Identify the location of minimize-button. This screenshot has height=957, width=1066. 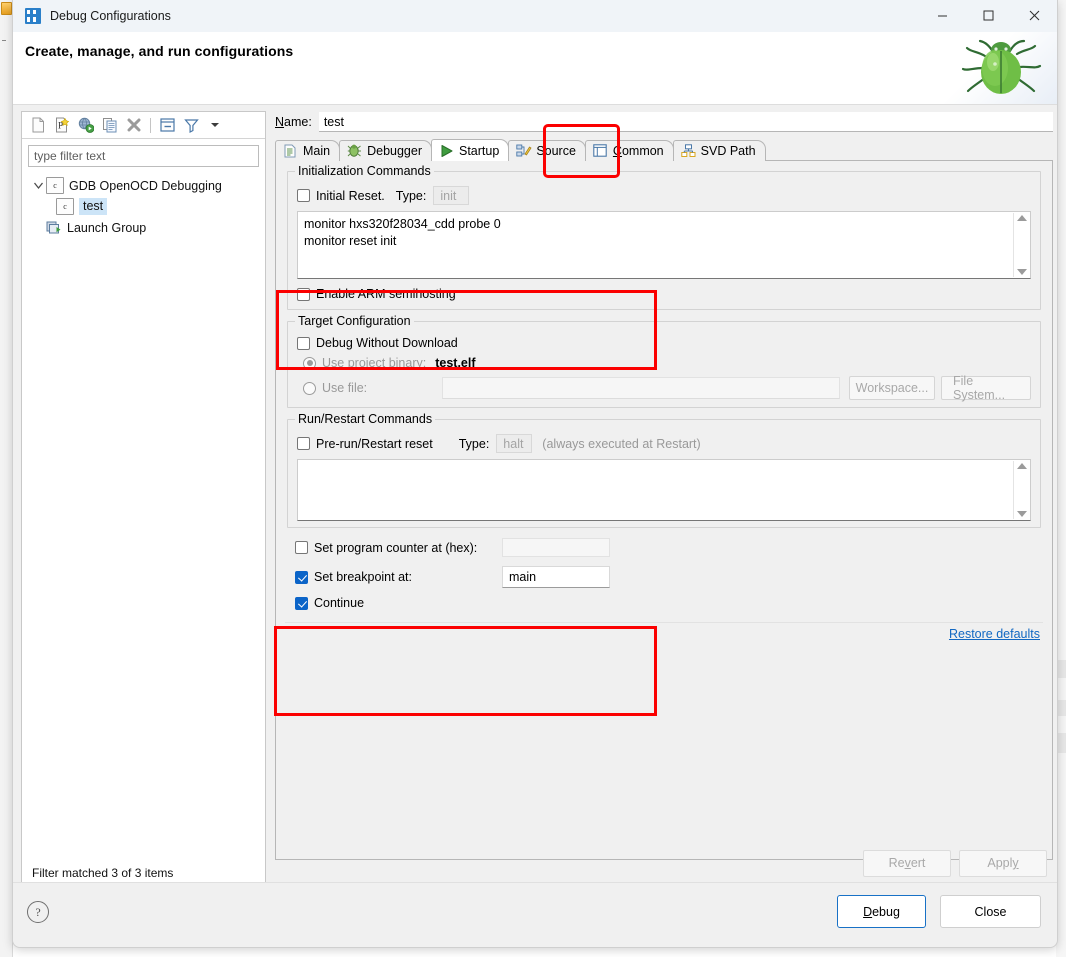
(942, 15).